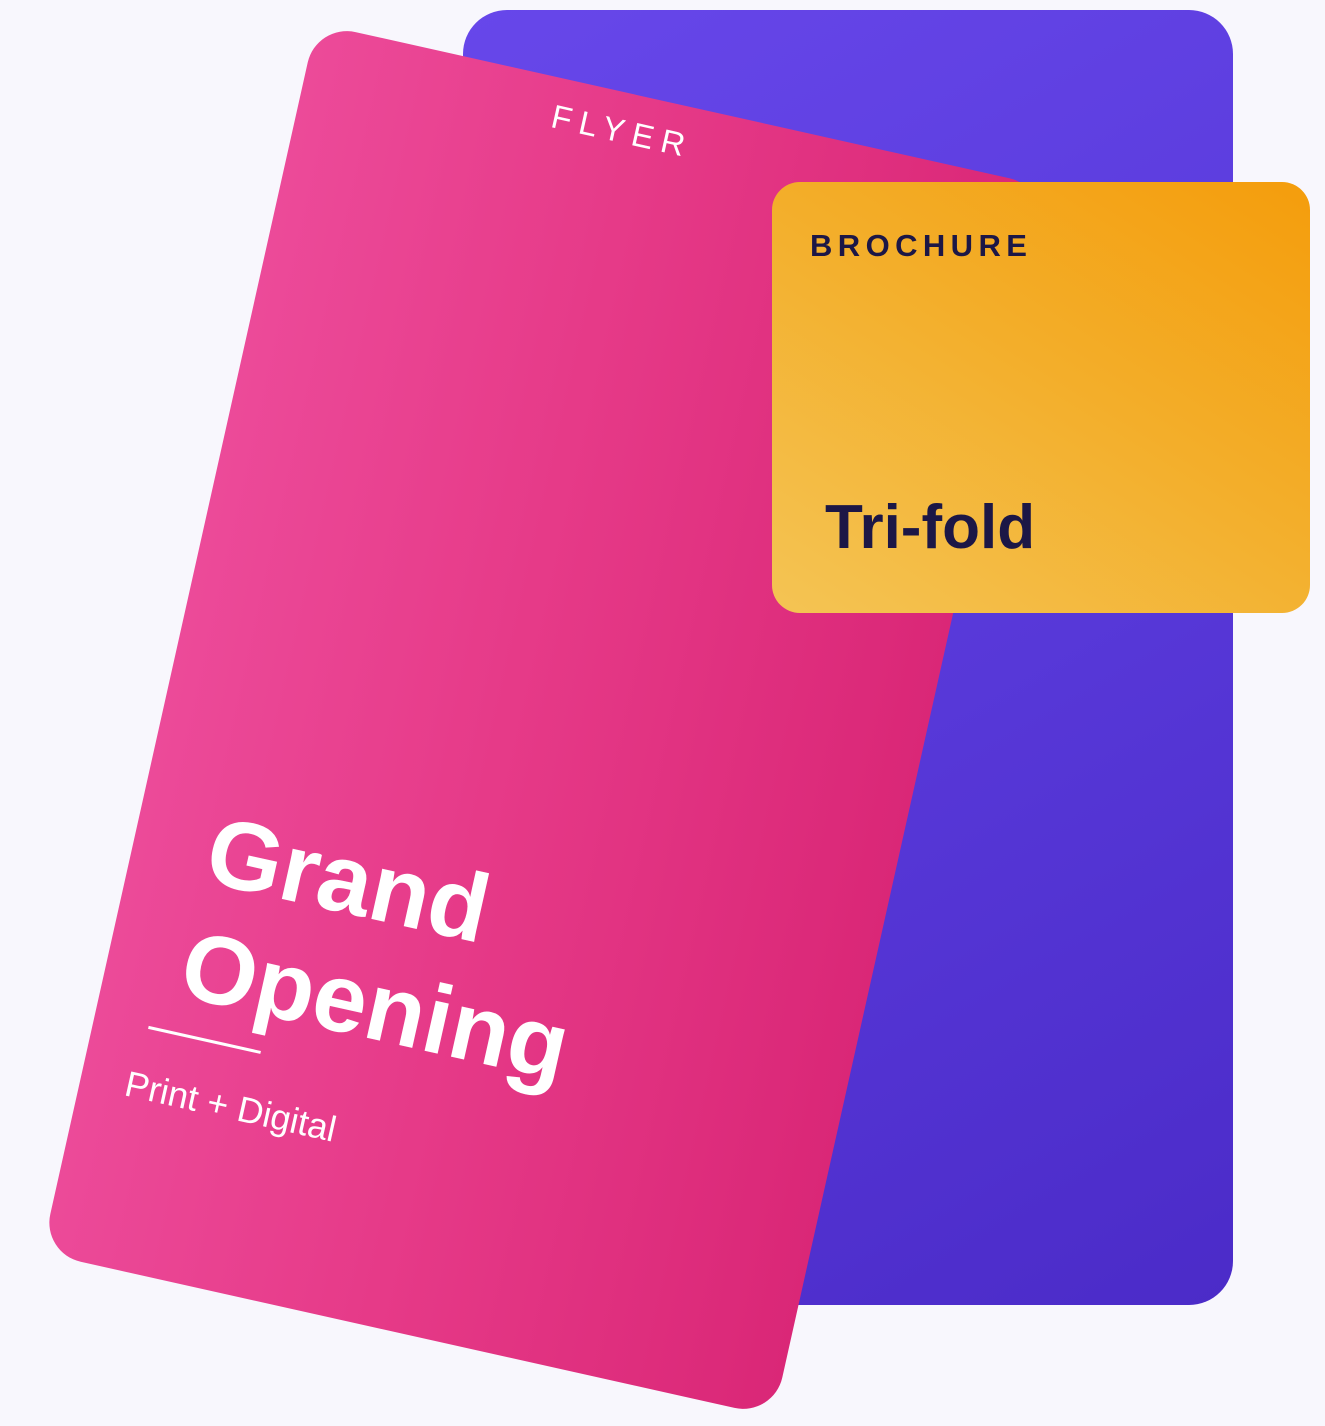 The image size is (1325, 1426). Describe the element at coordinates (921, 245) in the screenshot. I see `brochure-tag: BROCHURE` at that location.